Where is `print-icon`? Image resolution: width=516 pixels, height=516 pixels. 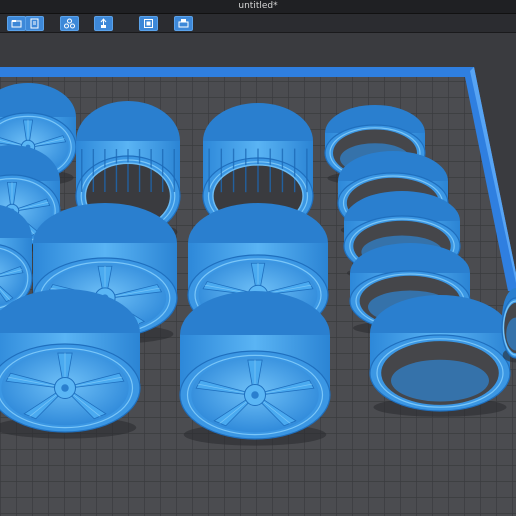 print-icon is located at coordinates (183, 23).